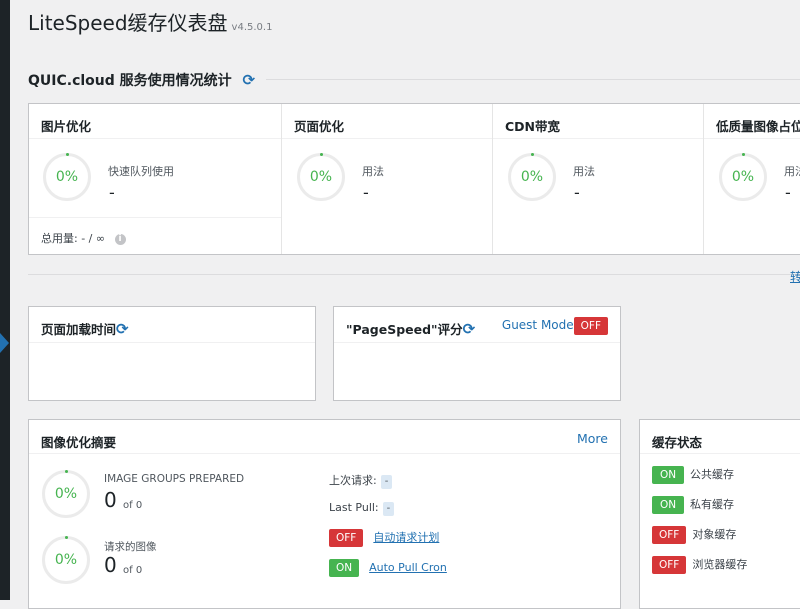  Describe the element at coordinates (758, 126) in the screenshot. I see `usage-column-title: 低质量图像占位` at that location.